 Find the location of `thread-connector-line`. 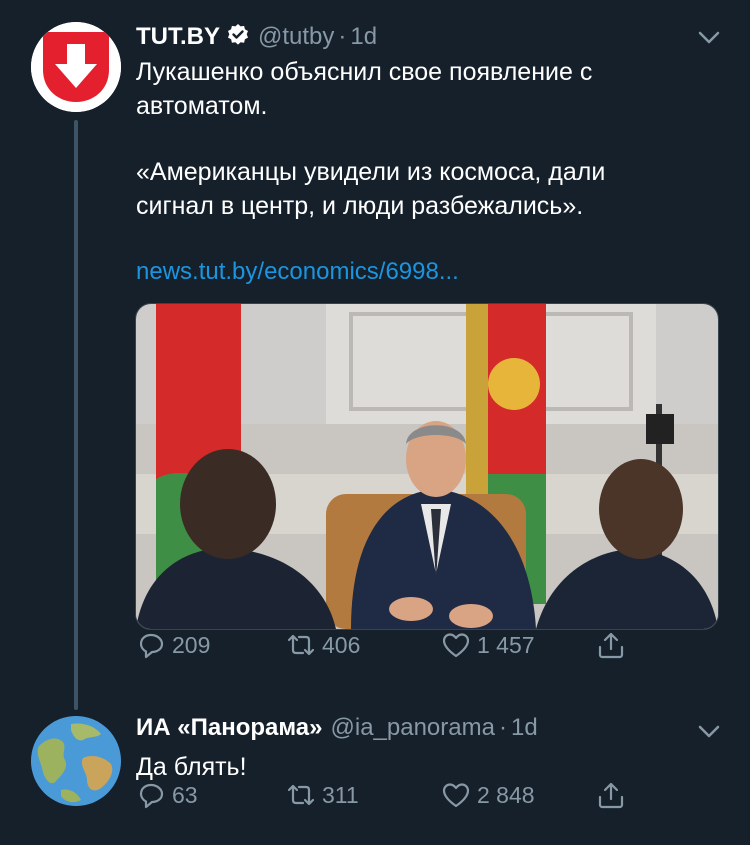

thread-connector-line is located at coordinates (76, 415).